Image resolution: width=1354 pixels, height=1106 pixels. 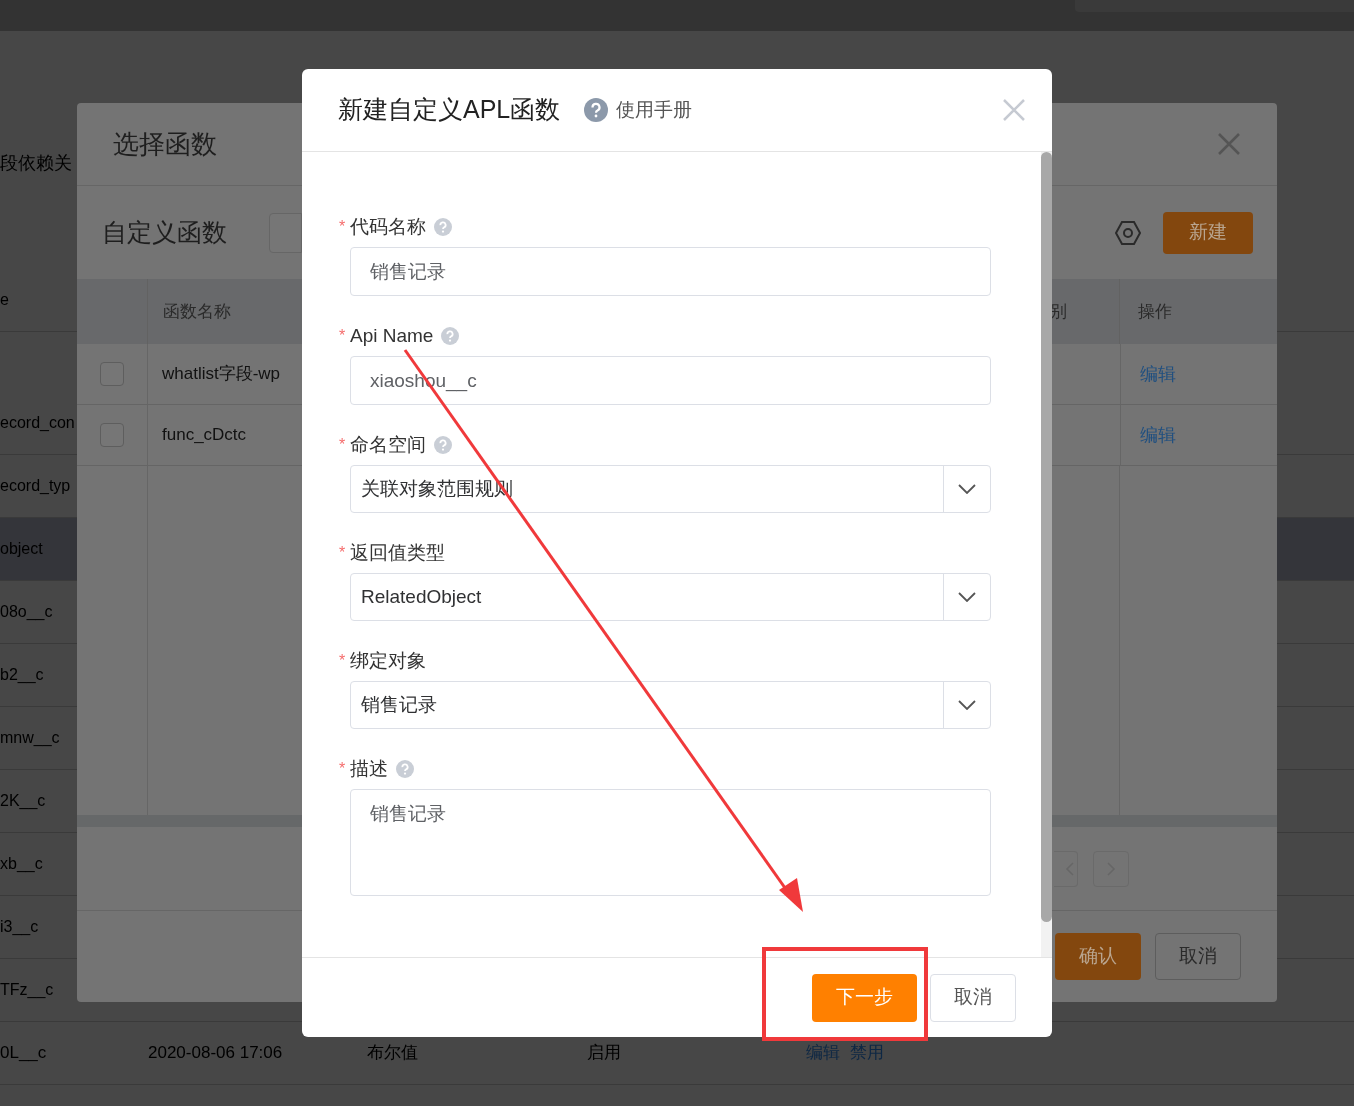 I want to click on column-header: 操作, so click(x=1154, y=311).